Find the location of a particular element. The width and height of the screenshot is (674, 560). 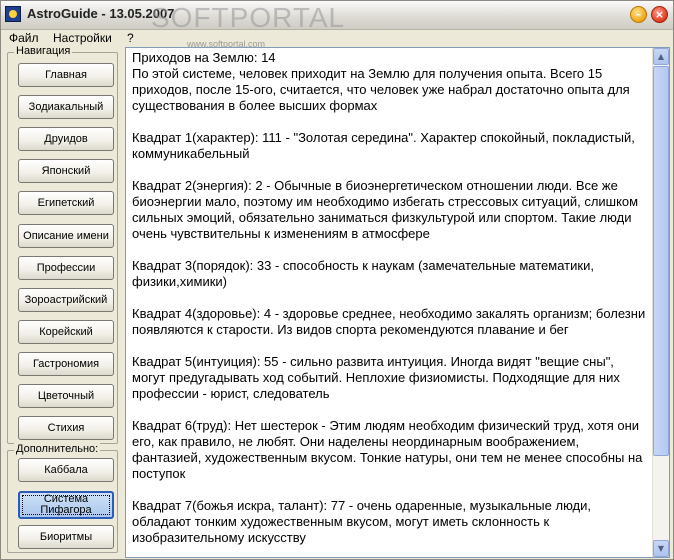

nav-button-zoroastrian: Зороастрийский is located at coordinates (66, 300).